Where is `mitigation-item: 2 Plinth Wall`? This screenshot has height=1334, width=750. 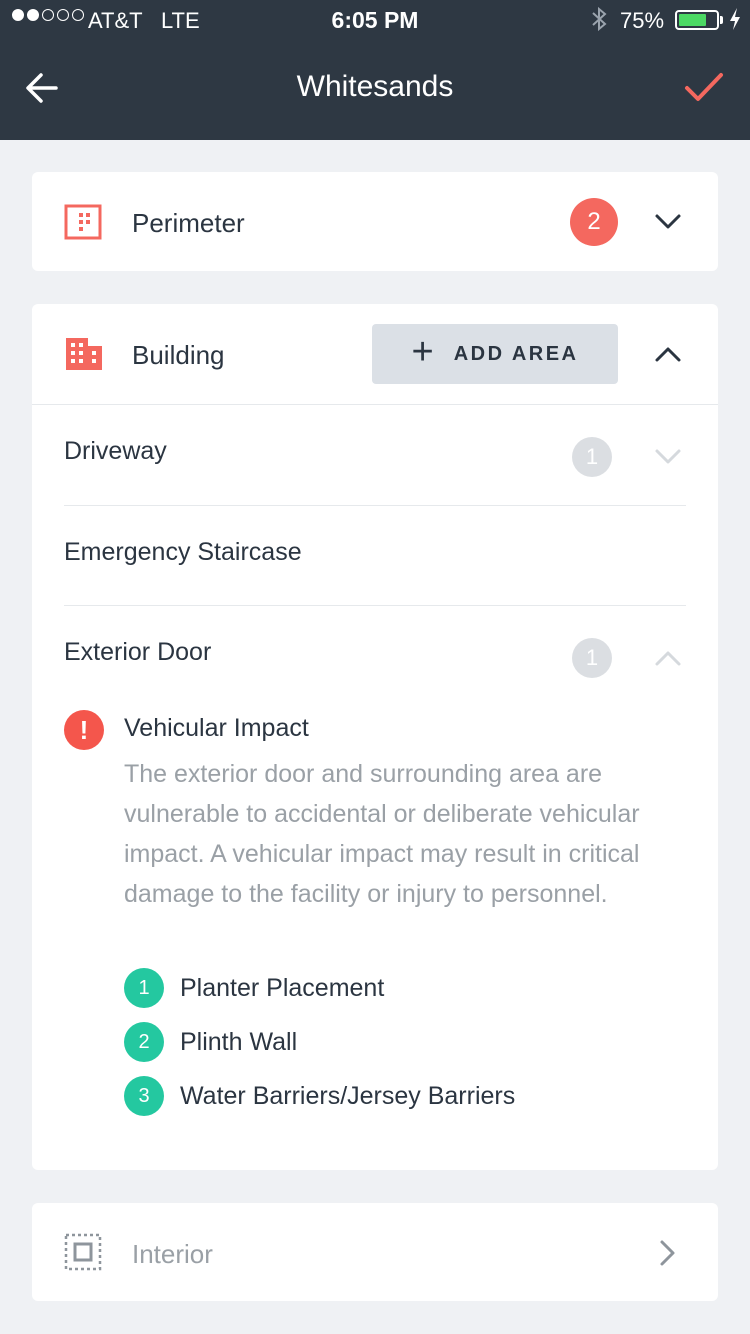 mitigation-item: 2 Plinth Wall is located at coordinates (210, 1042).